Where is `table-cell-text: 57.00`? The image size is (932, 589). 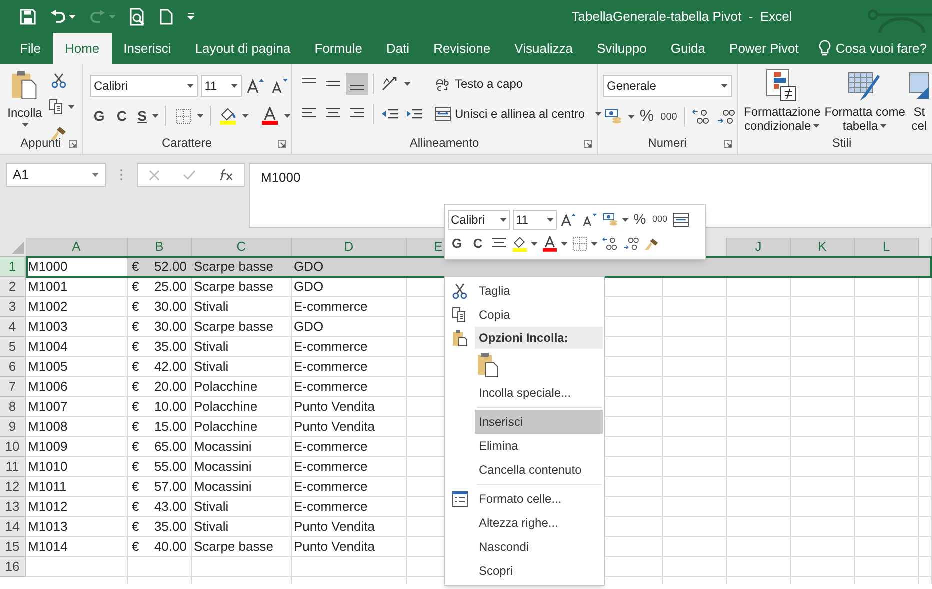
table-cell-text: 57.00 is located at coordinates (170, 487).